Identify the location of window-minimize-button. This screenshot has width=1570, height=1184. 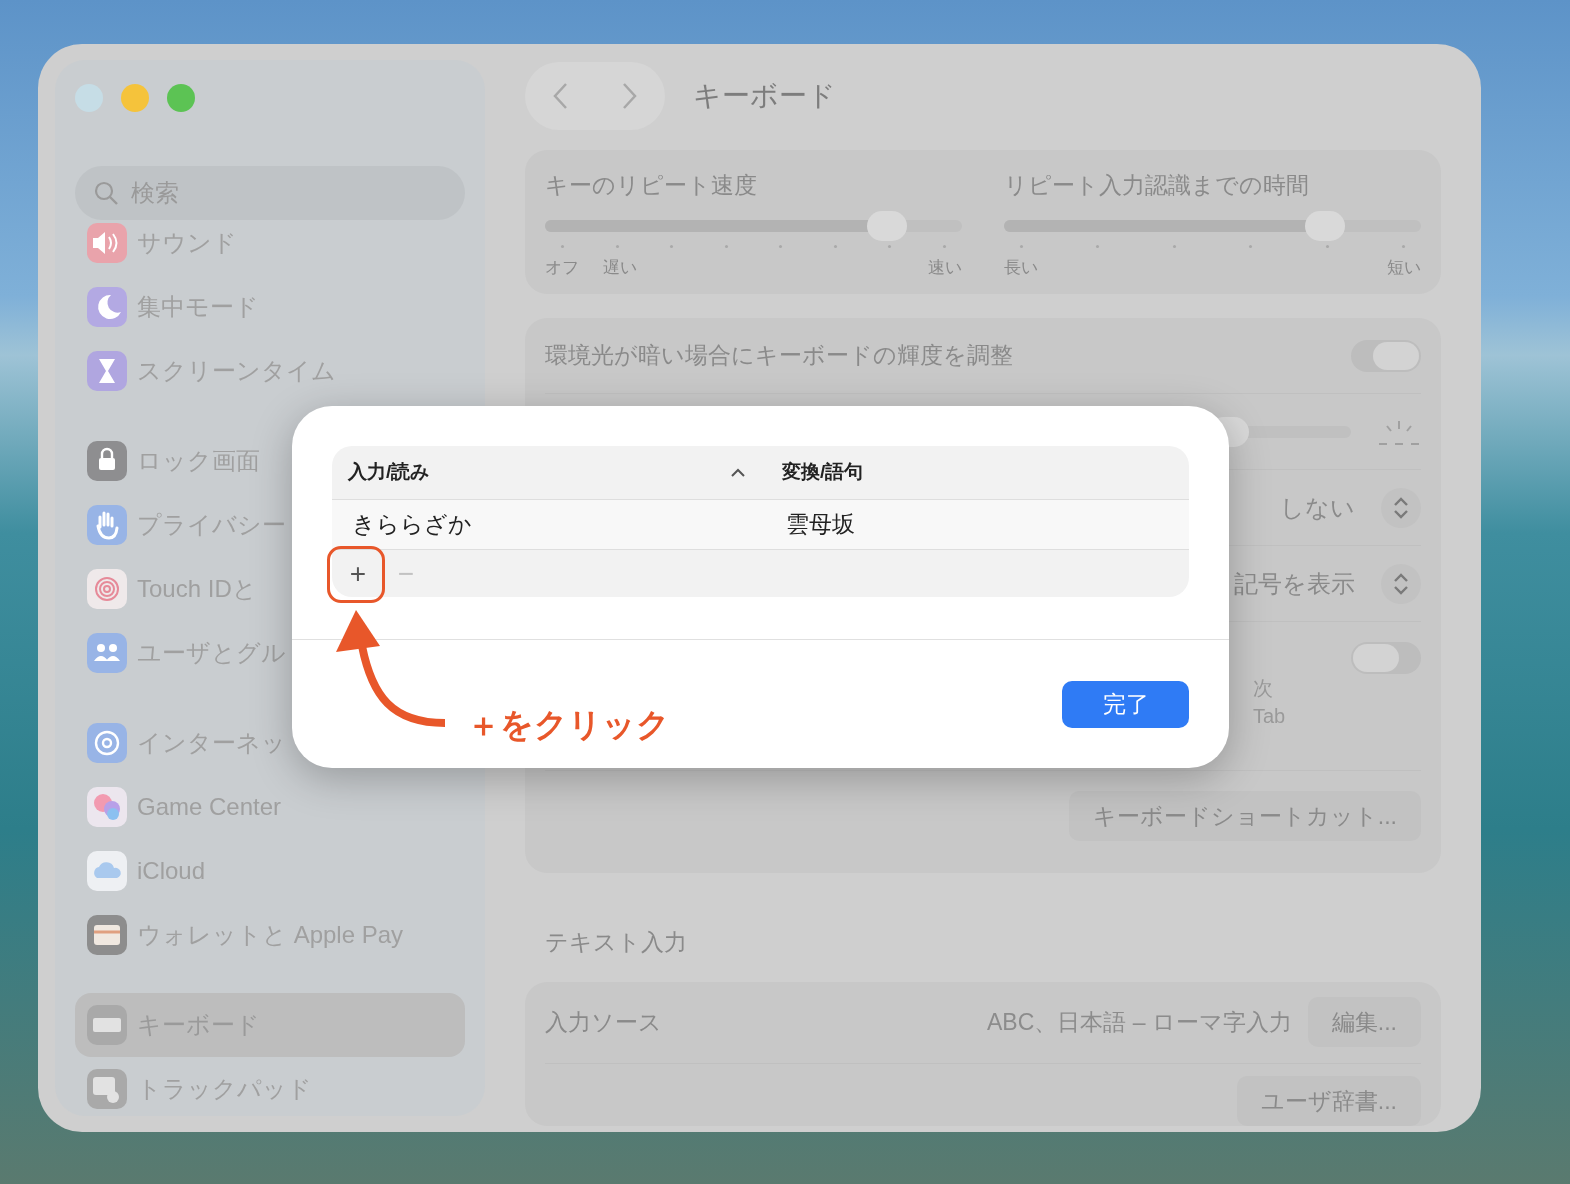
(135, 98).